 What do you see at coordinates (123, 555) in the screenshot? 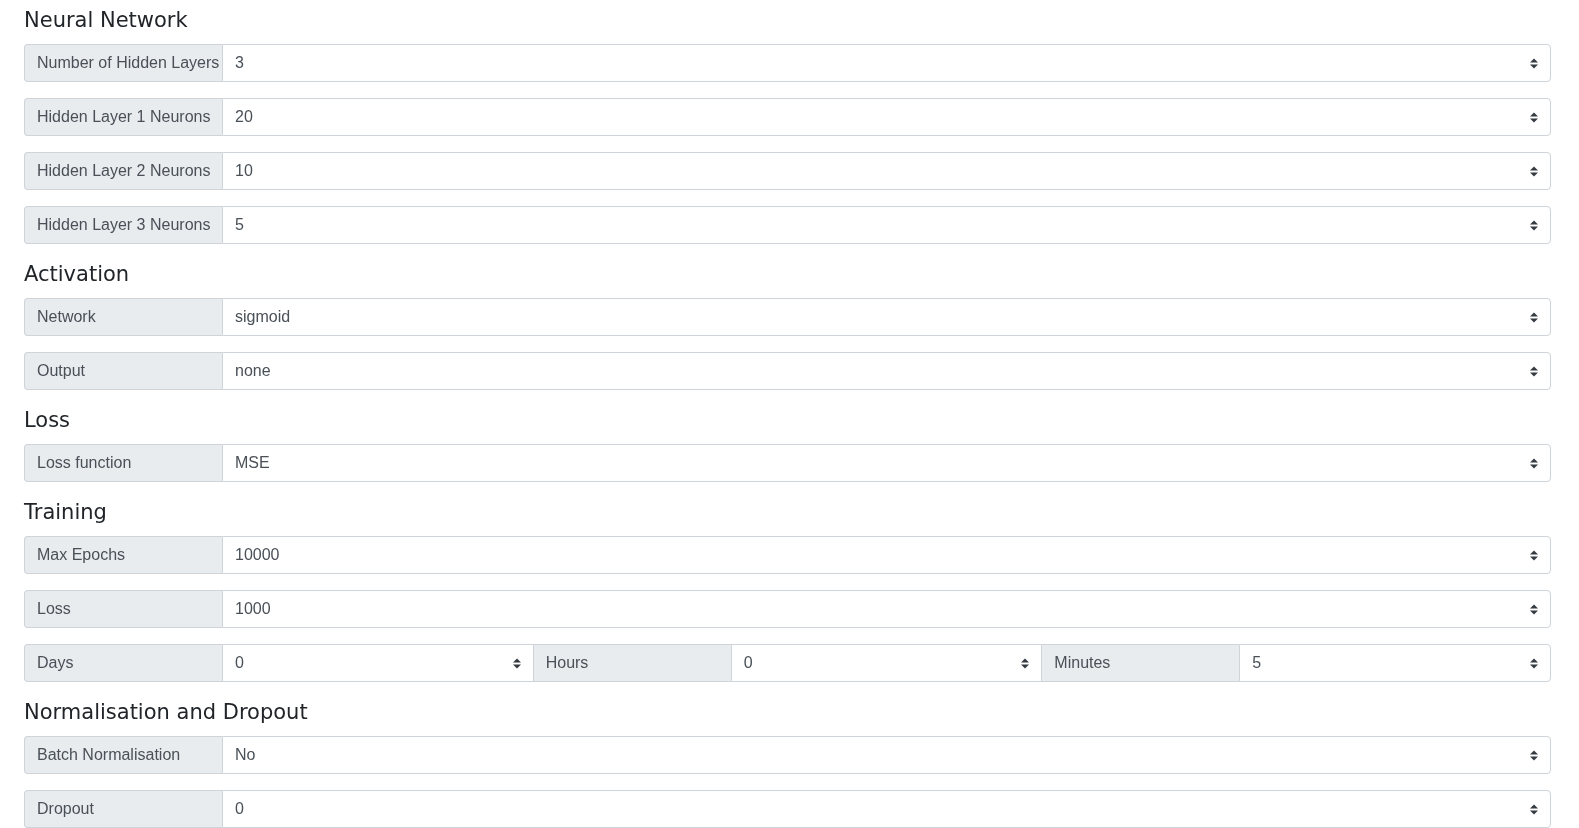
I see `field-label: Max Epochs` at bounding box center [123, 555].